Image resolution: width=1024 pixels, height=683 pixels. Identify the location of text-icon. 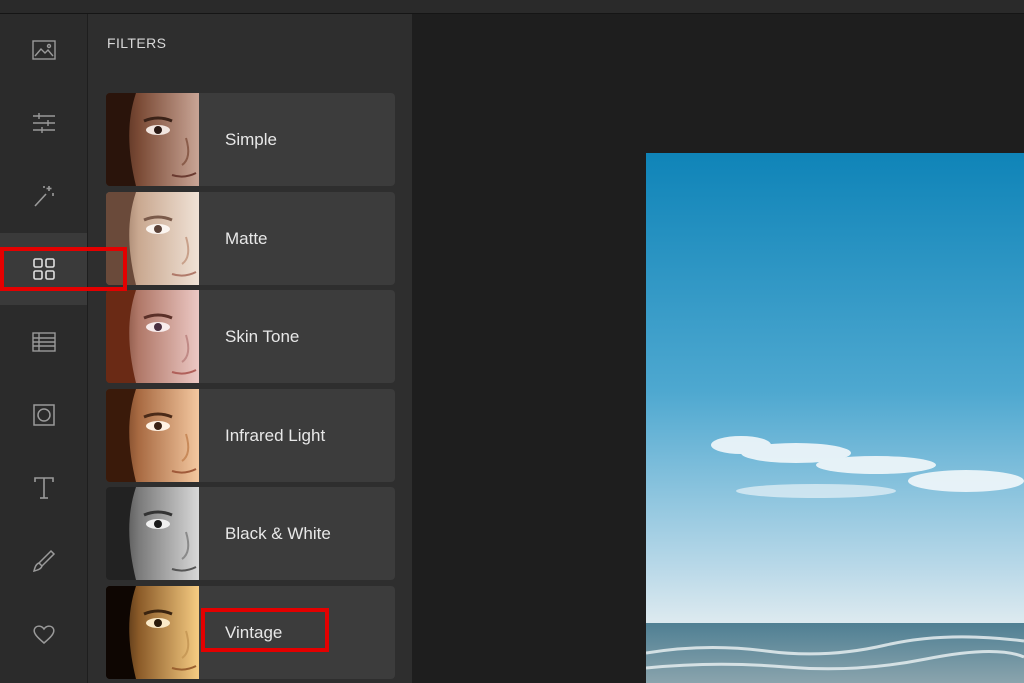
(43, 488).